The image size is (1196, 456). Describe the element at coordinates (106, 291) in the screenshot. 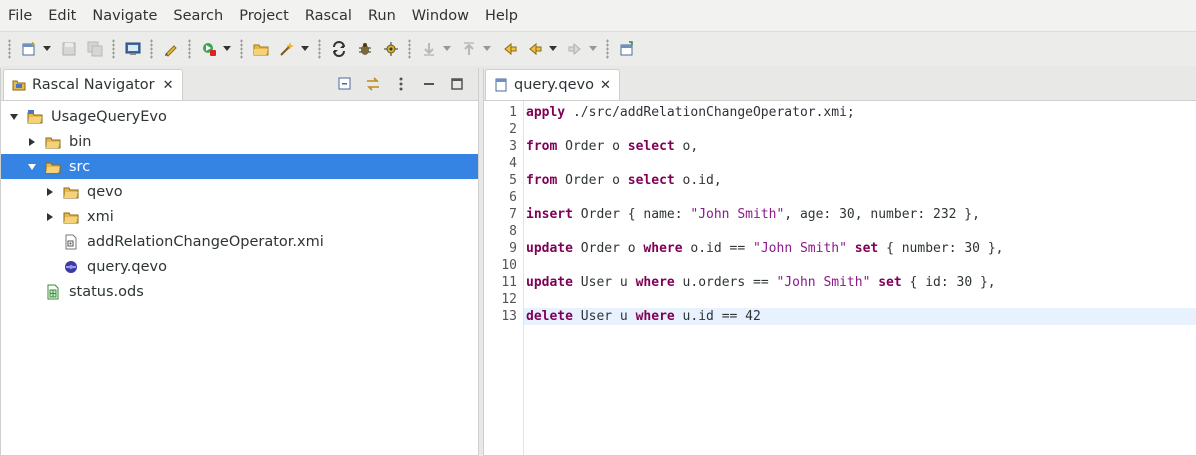

I see `tree-item-label: status.ods` at that location.